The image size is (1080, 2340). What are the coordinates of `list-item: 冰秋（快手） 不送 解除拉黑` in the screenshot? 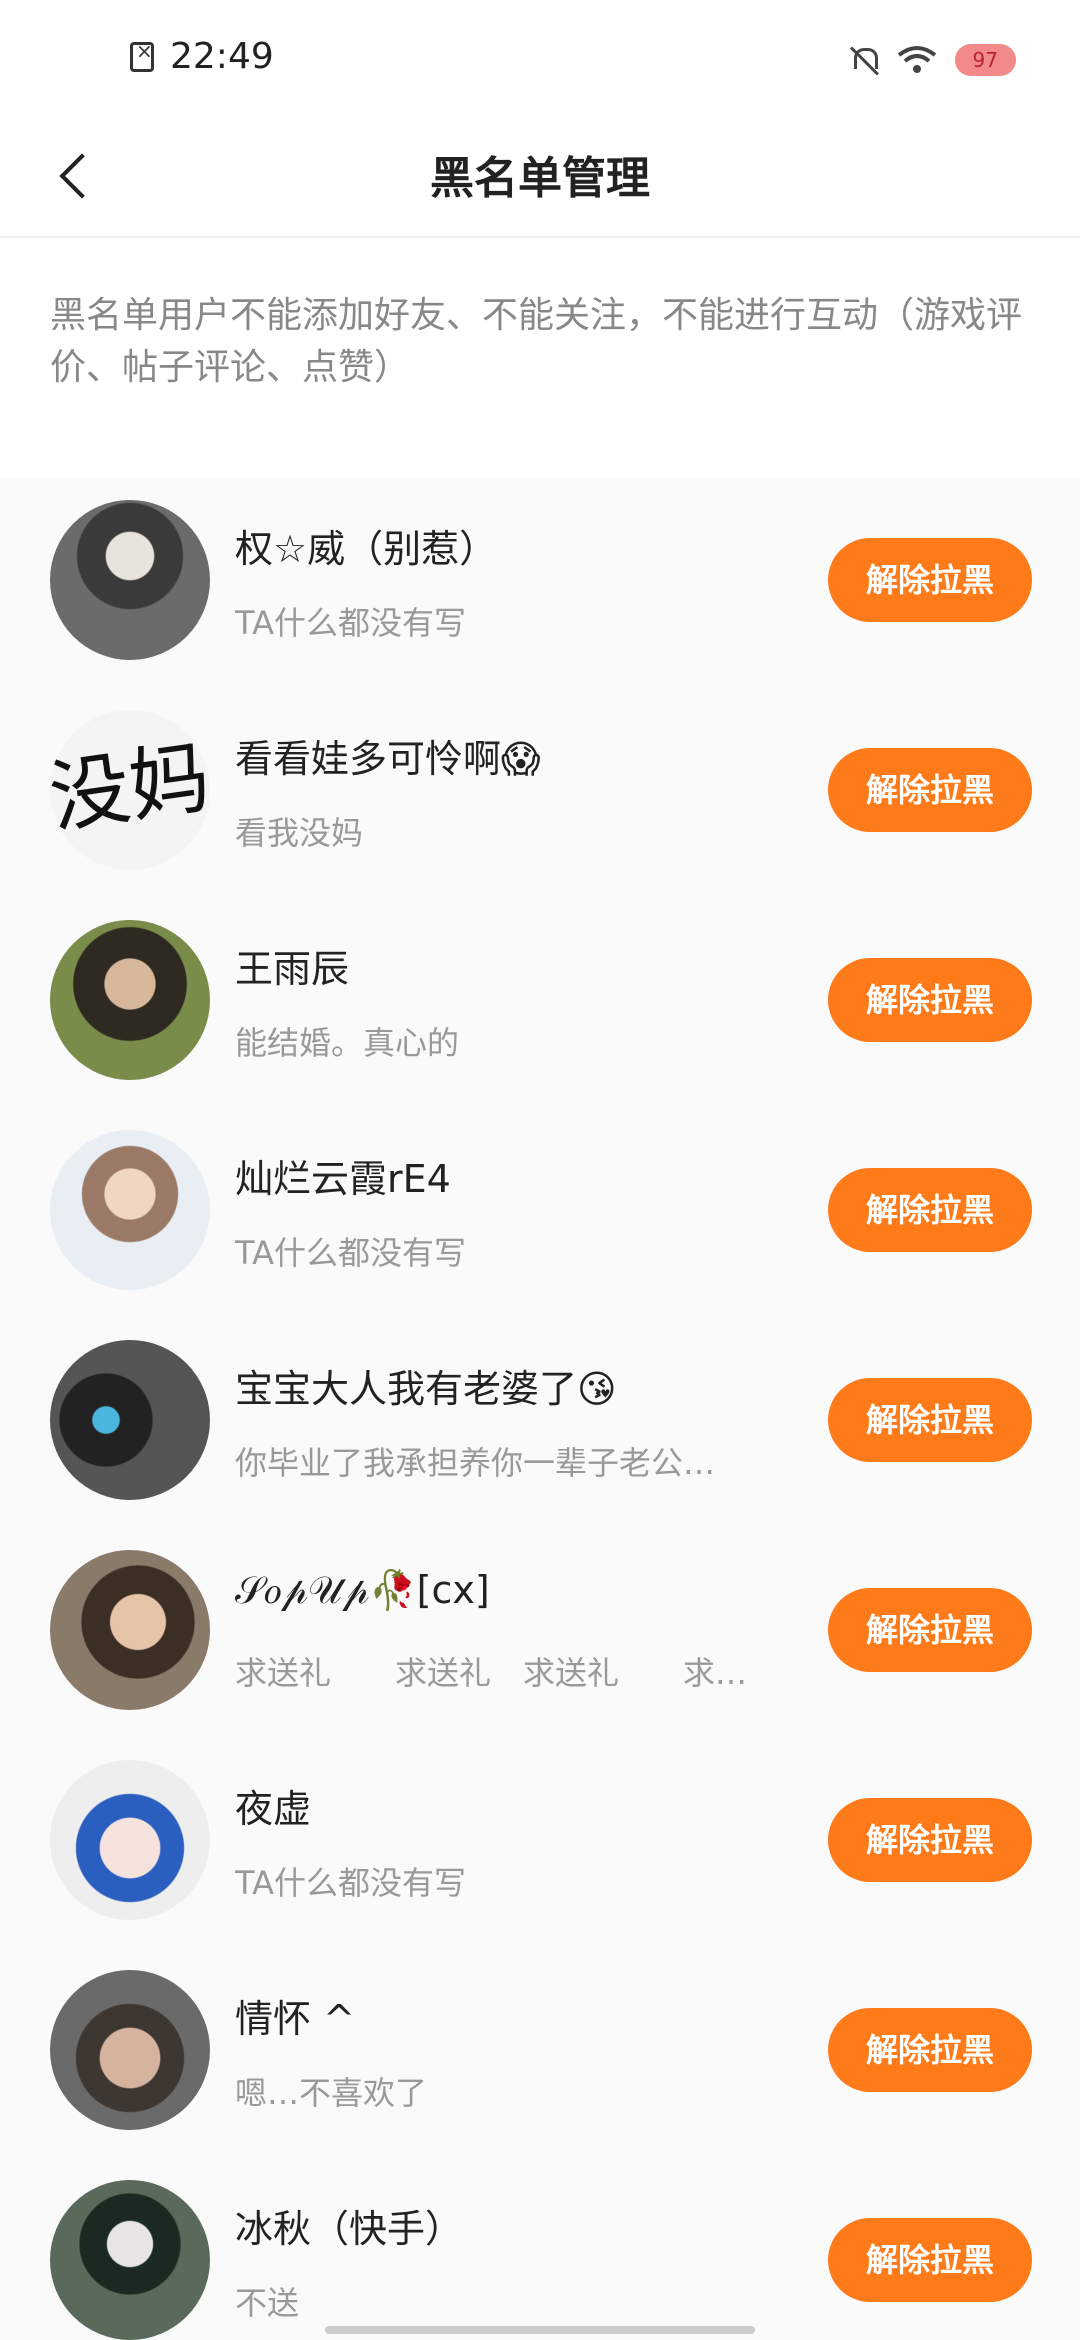 It's located at (540, 2249).